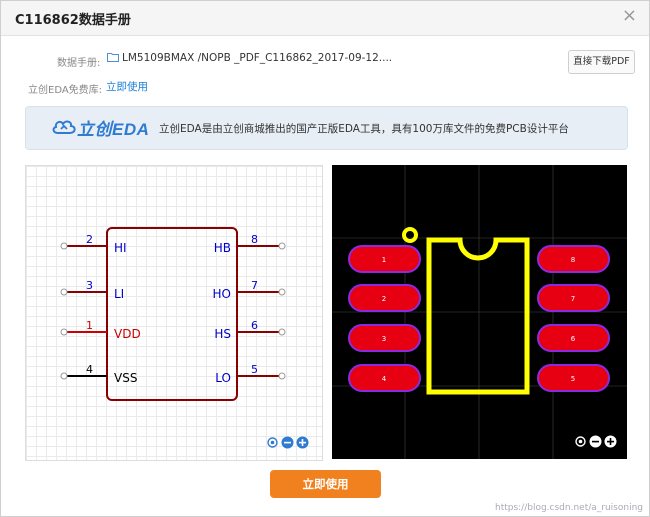  I want to click on pad-label: 2, so click(384, 299).